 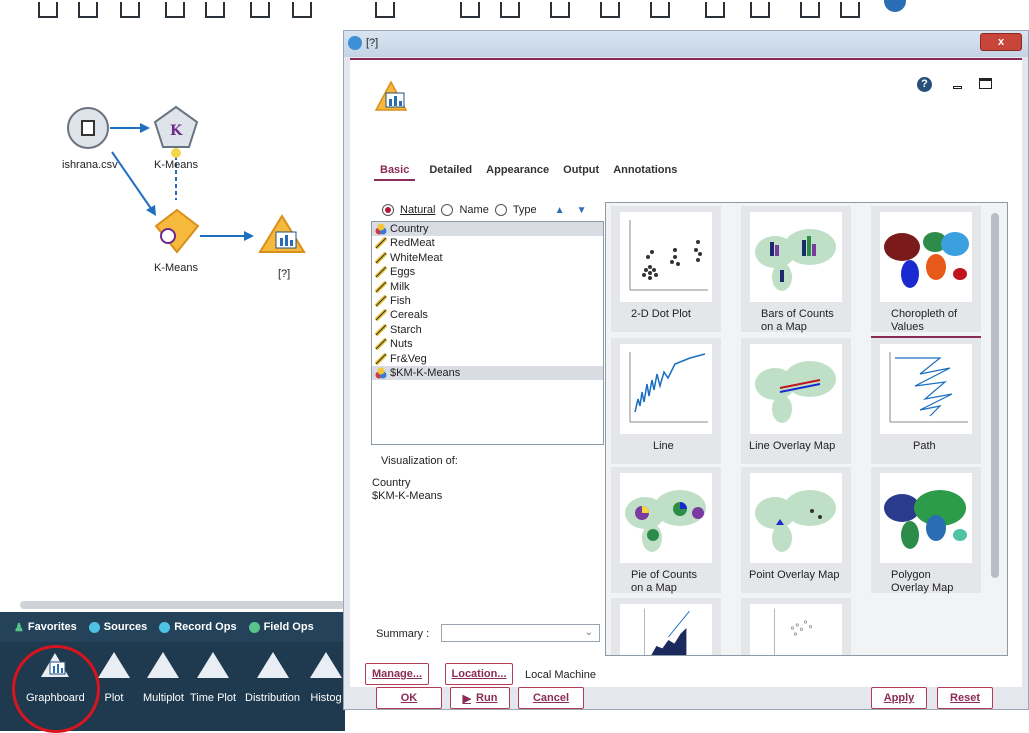 I want to click on cancel-button: Cancel, so click(x=551, y=698).